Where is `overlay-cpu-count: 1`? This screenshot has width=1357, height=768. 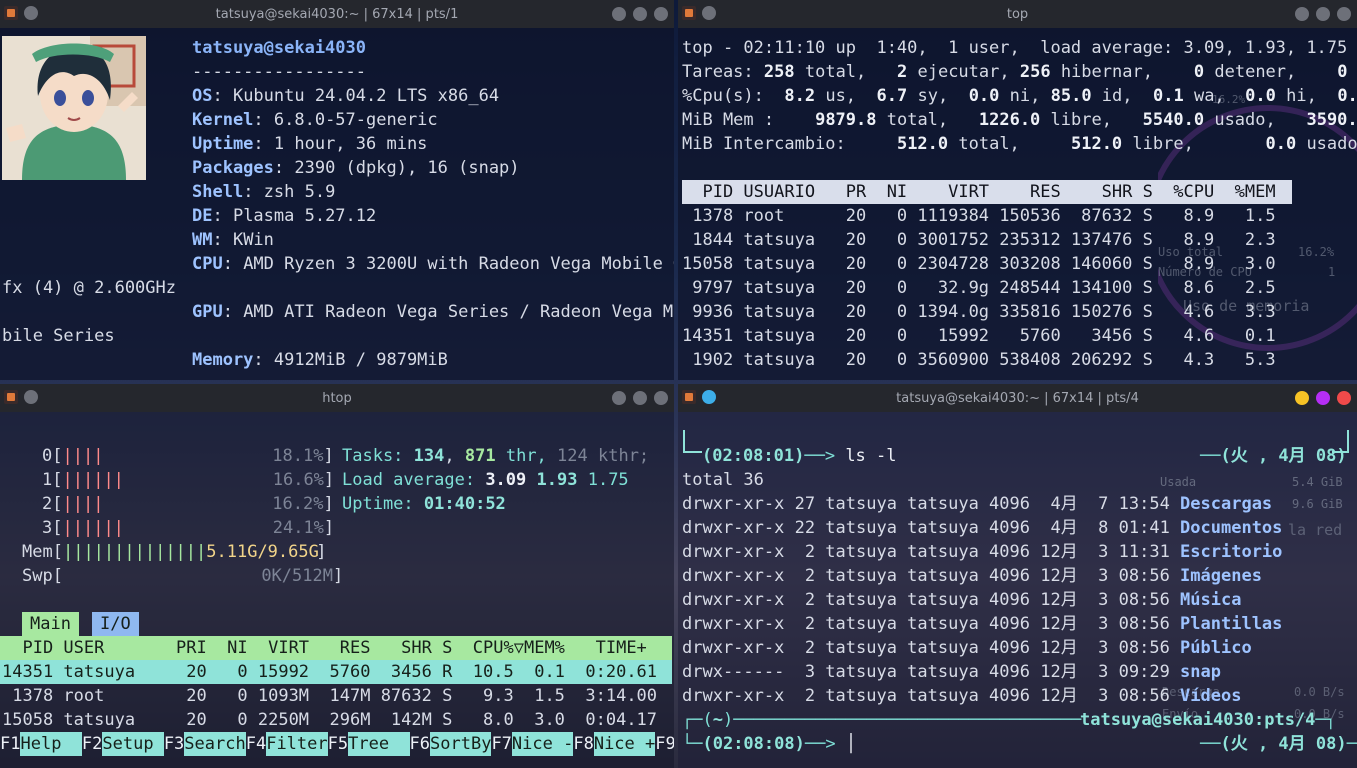
overlay-cpu-count: 1 is located at coordinates (1332, 272).